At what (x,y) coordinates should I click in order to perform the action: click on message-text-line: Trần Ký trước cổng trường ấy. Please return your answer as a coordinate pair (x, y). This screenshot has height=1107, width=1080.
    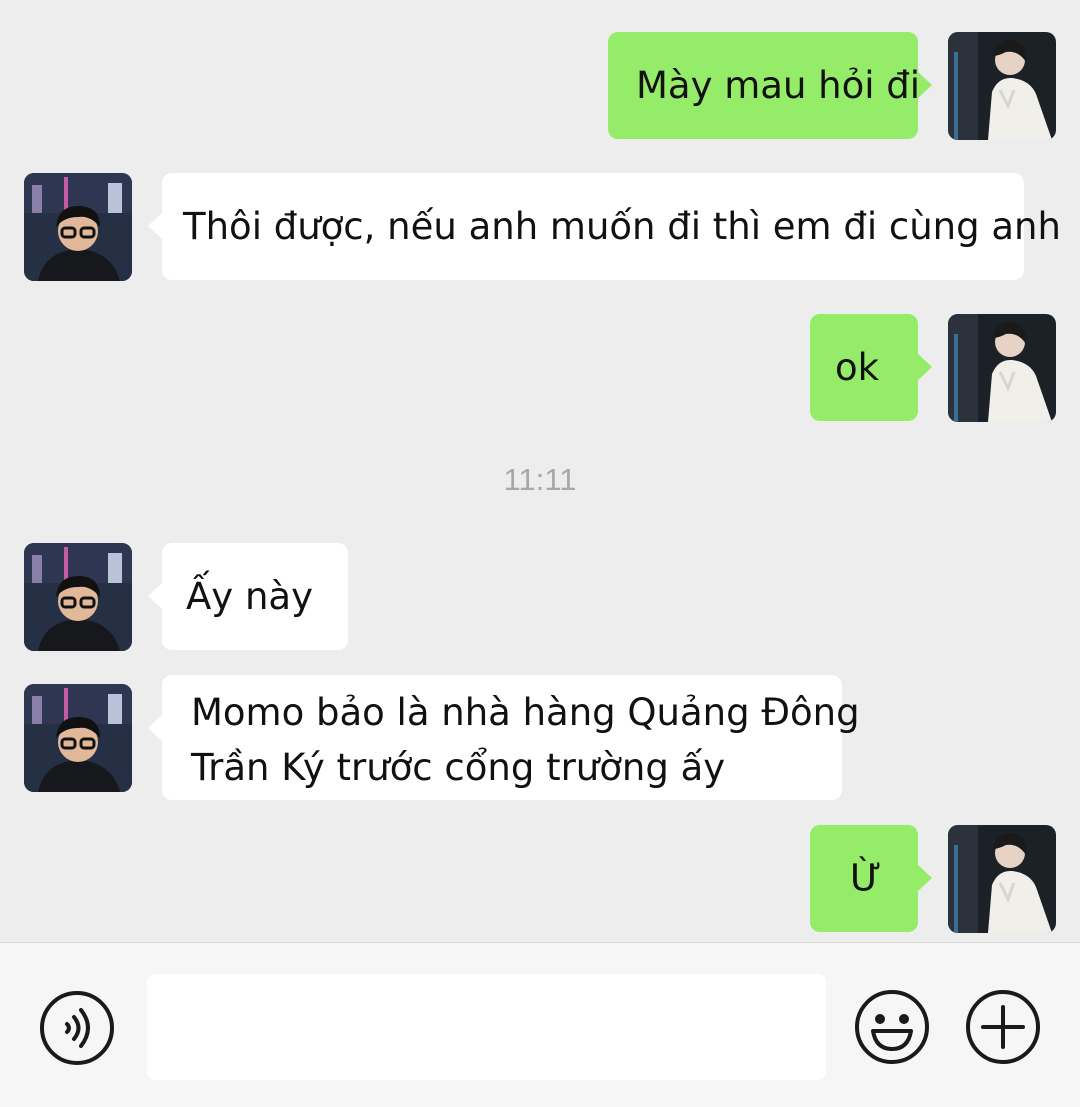
    Looking at the image, I should click on (458, 767).